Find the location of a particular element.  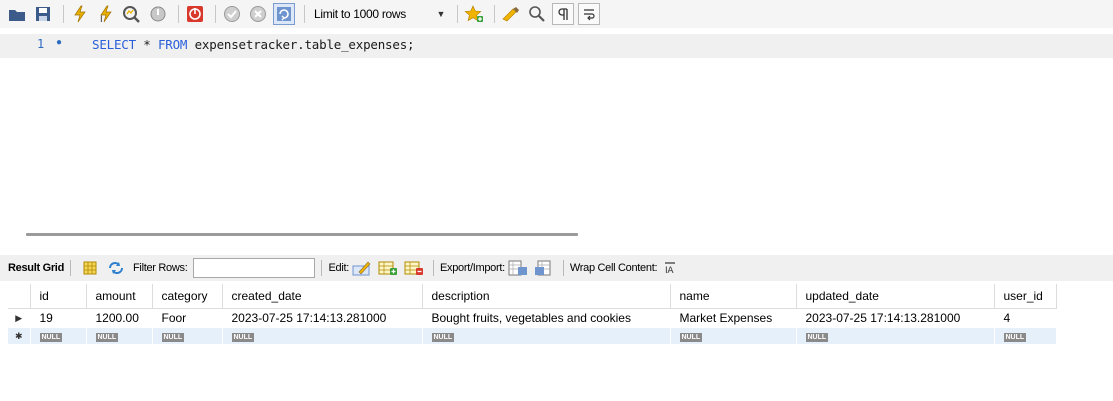

statement-marker-icon: ● is located at coordinates (59, 42).